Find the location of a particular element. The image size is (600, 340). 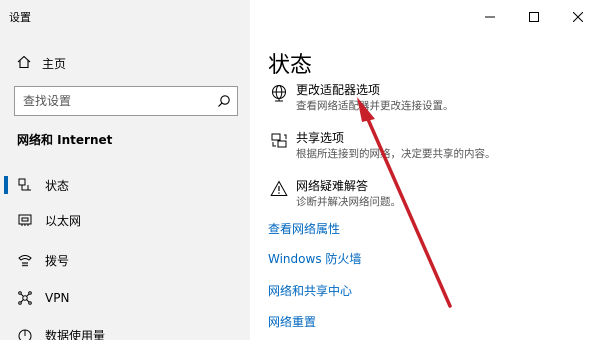

sidebar-item-data-usage: 数据使用量 is located at coordinates (125, 329).